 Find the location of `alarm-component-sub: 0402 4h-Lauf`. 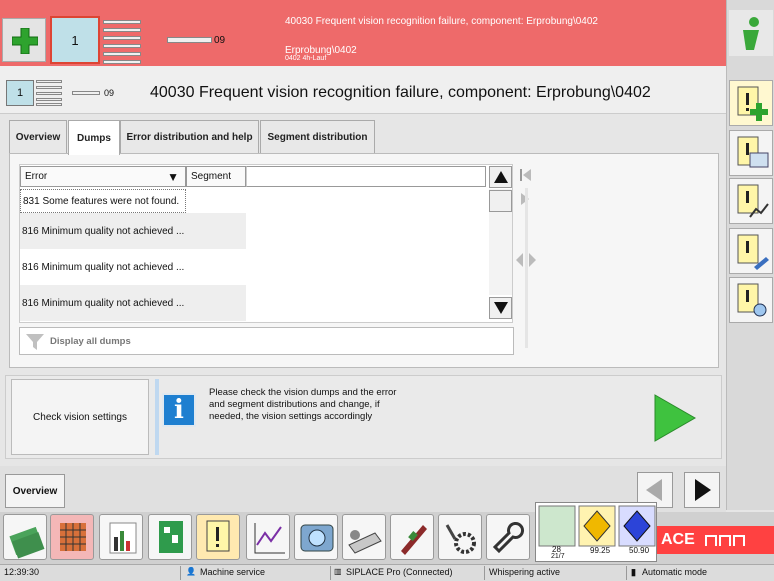

alarm-component-sub: 0402 4h-Lauf is located at coordinates (306, 58).